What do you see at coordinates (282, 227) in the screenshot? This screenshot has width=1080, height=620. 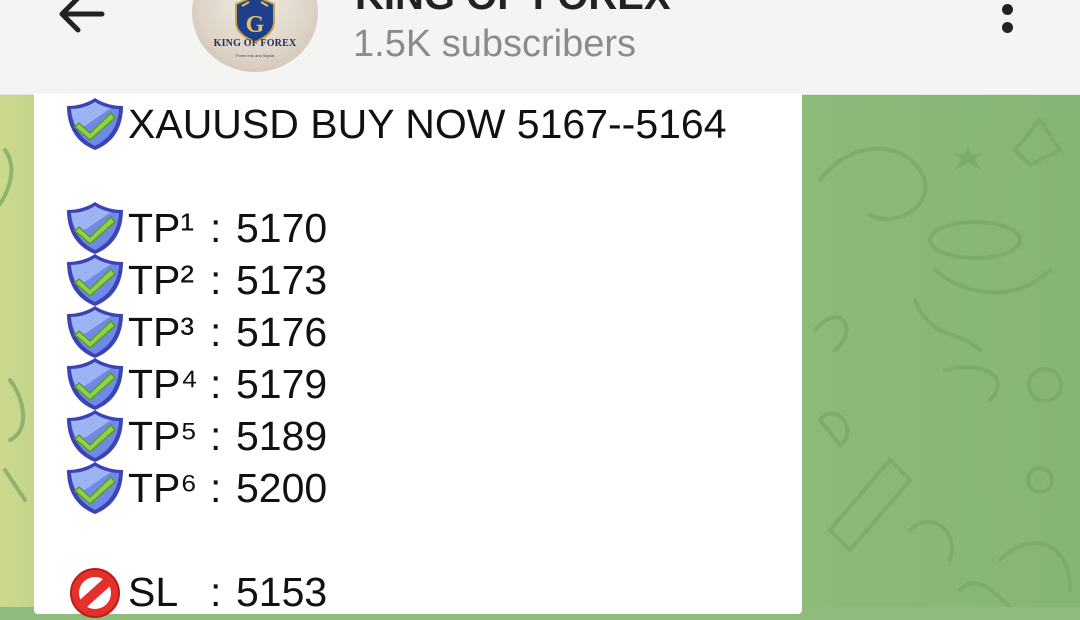 I see `tp-value: 5170` at bounding box center [282, 227].